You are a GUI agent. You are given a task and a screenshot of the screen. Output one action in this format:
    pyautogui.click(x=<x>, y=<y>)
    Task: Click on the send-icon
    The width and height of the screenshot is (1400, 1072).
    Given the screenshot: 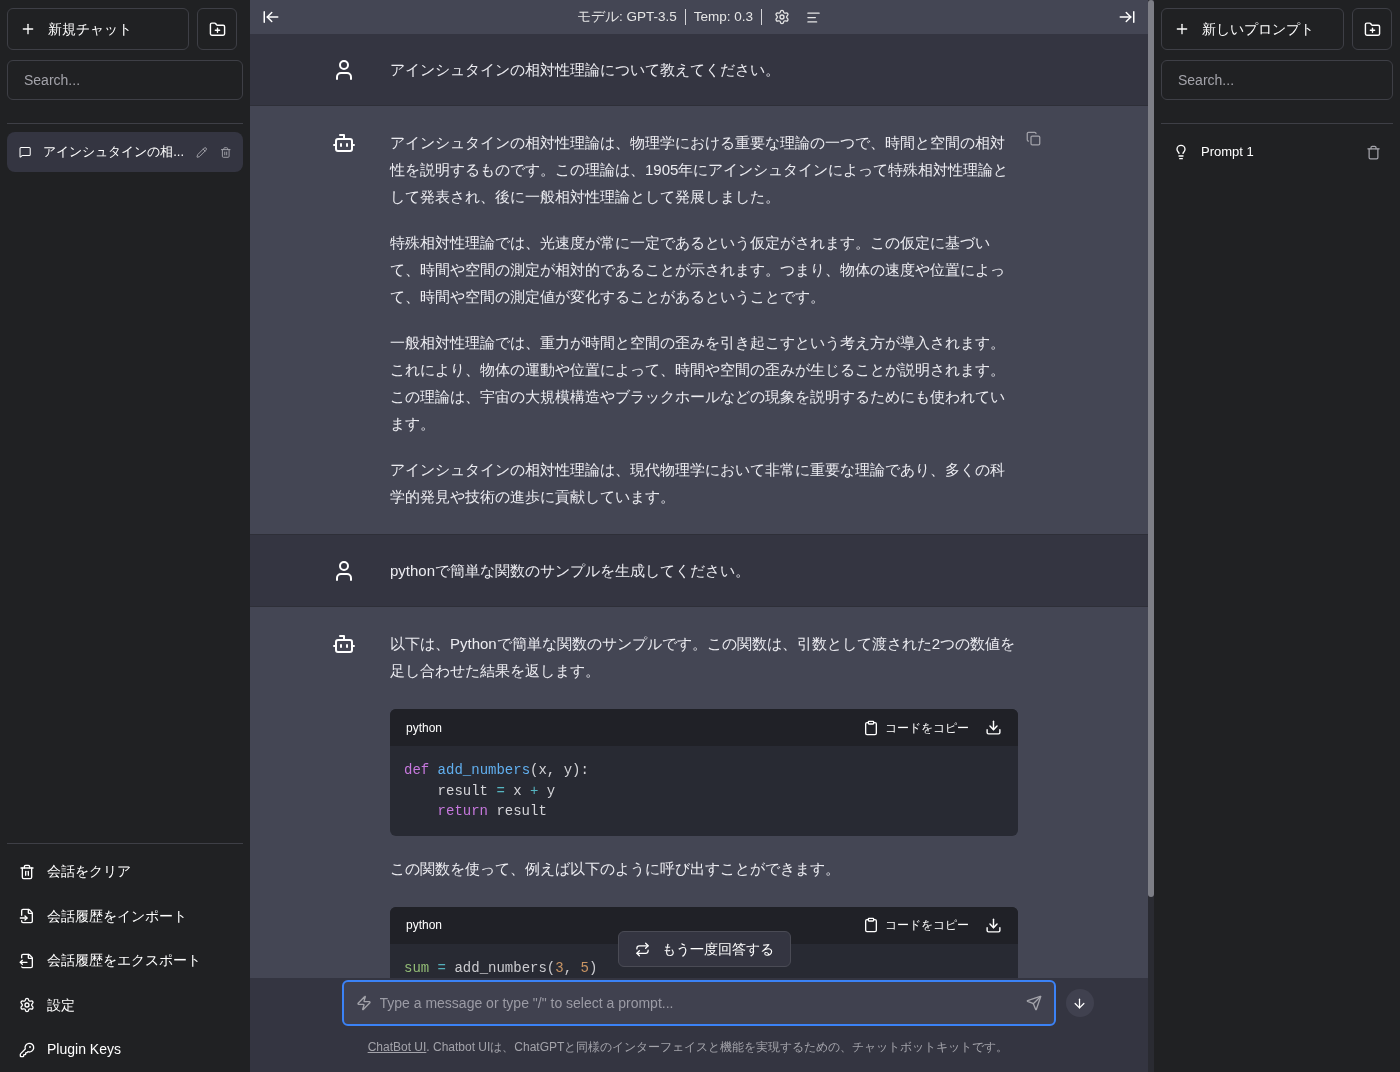 What is the action you would take?
    pyautogui.click(x=1033, y=1003)
    